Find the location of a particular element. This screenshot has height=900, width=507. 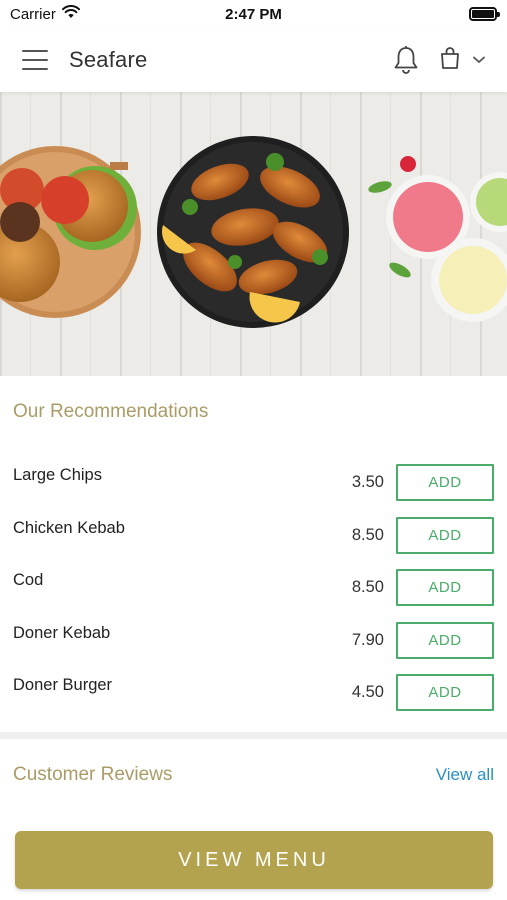

fried-chicken-illustration is located at coordinates (253, 232).